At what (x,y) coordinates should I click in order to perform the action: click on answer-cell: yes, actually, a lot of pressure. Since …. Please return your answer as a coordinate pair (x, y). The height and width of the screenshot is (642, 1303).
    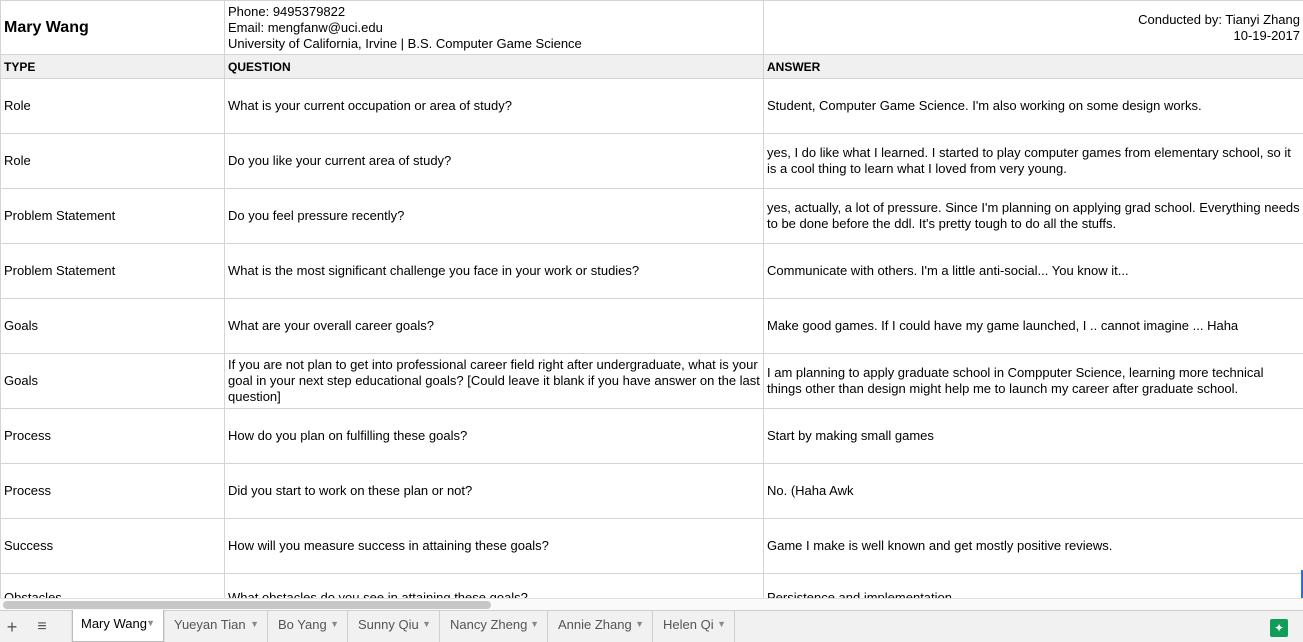
    Looking at the image, I should click on (1033, 216).